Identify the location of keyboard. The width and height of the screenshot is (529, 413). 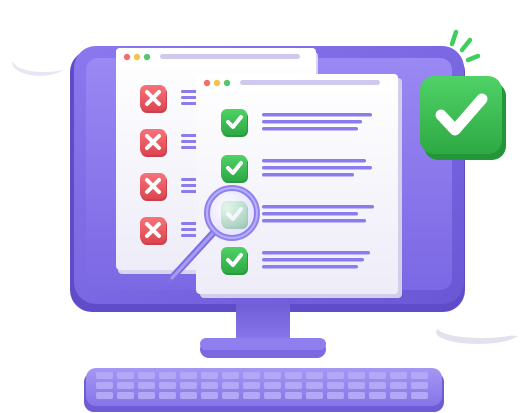
(264, 390).